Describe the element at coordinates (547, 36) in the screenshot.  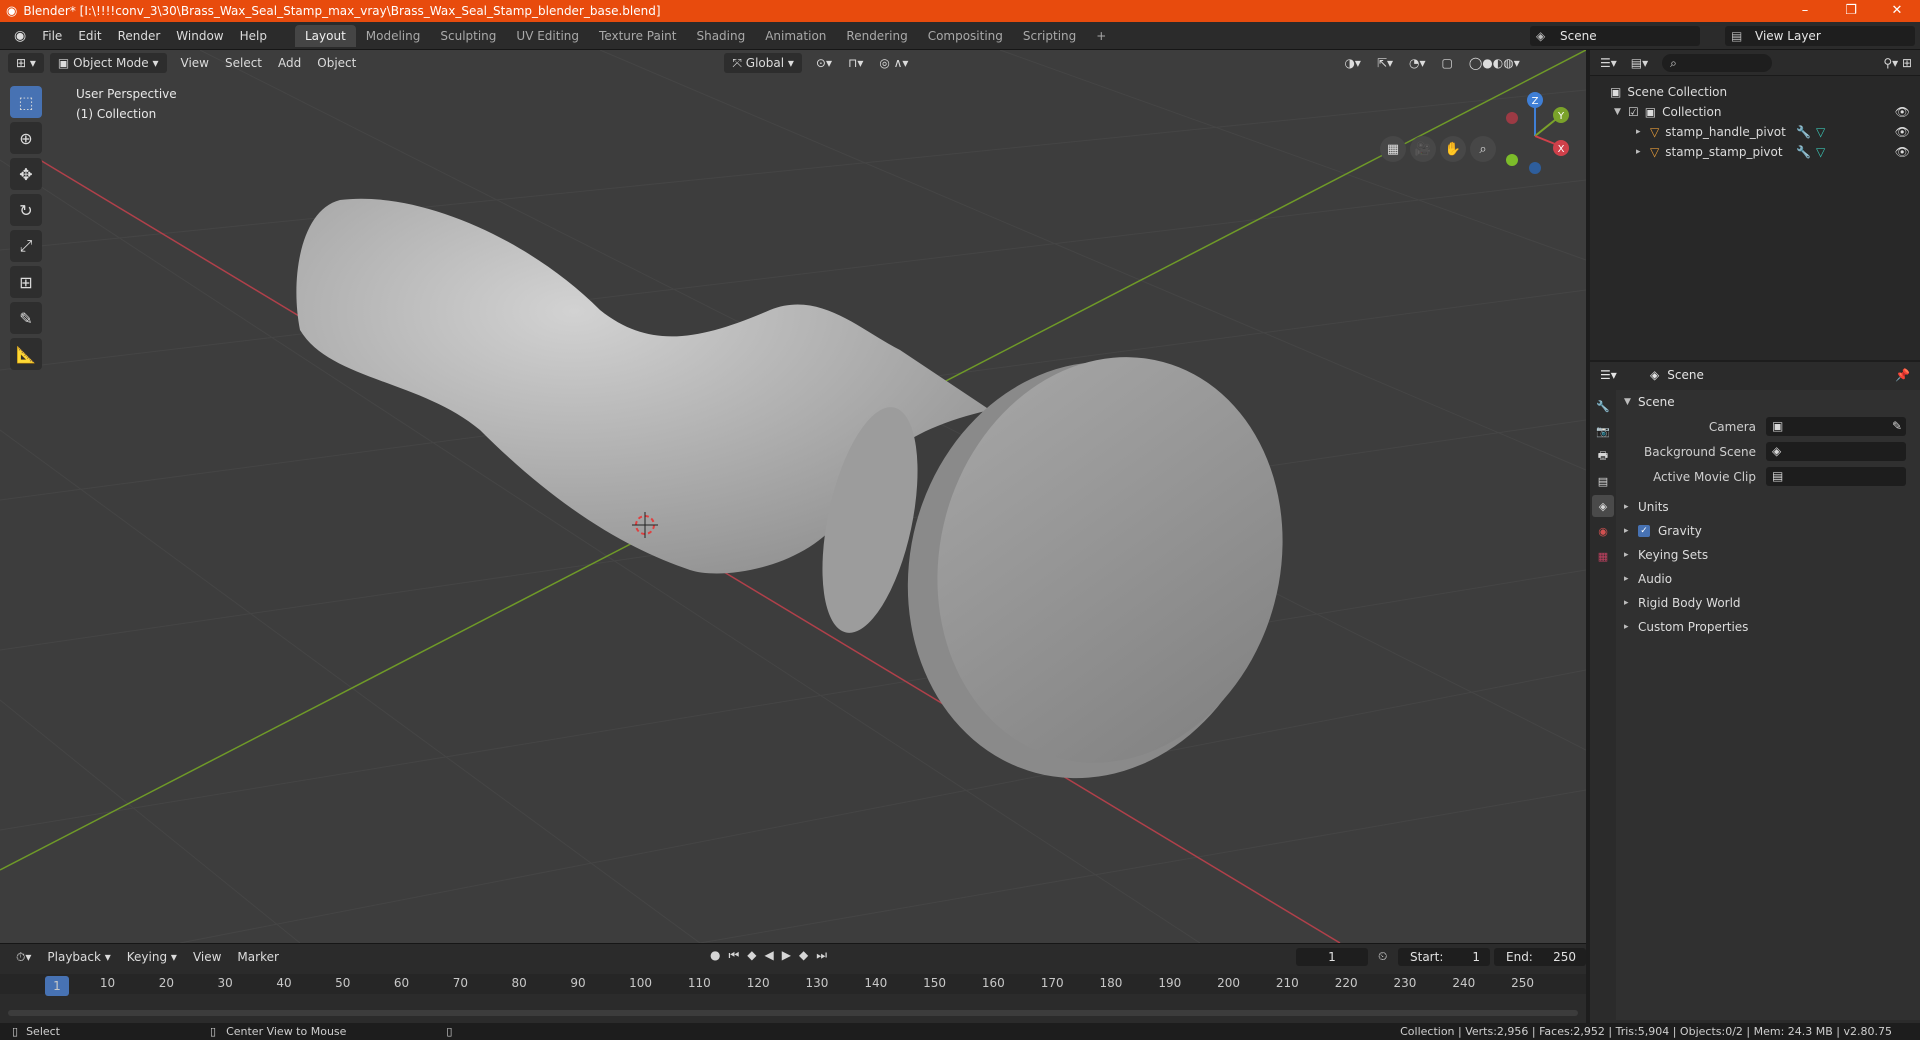
I see `tab-uv-editing: UV Editing` at that location.